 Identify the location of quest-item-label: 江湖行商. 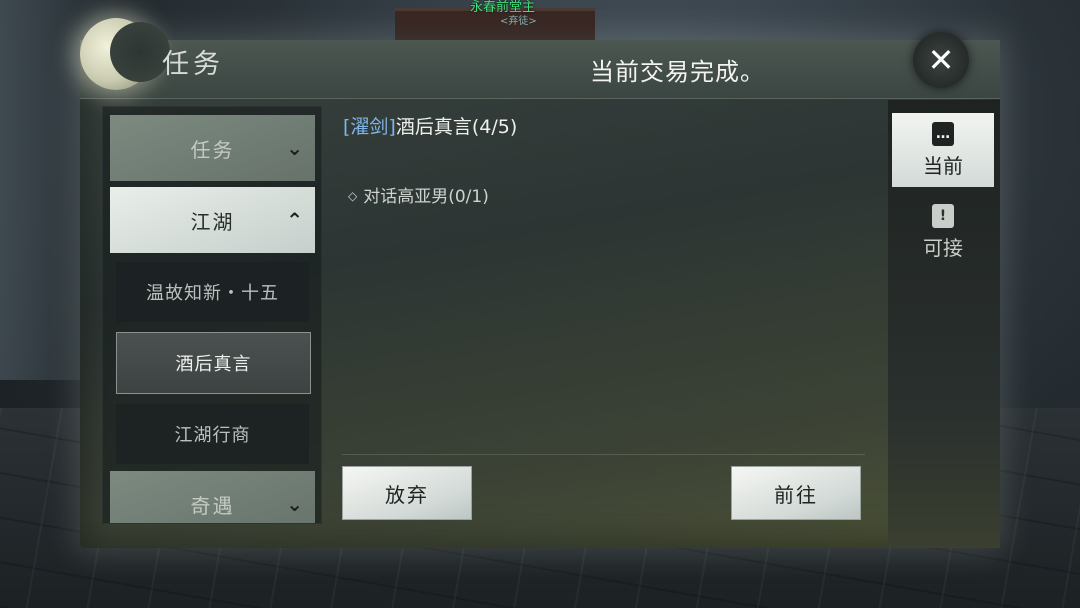
(212, 435).